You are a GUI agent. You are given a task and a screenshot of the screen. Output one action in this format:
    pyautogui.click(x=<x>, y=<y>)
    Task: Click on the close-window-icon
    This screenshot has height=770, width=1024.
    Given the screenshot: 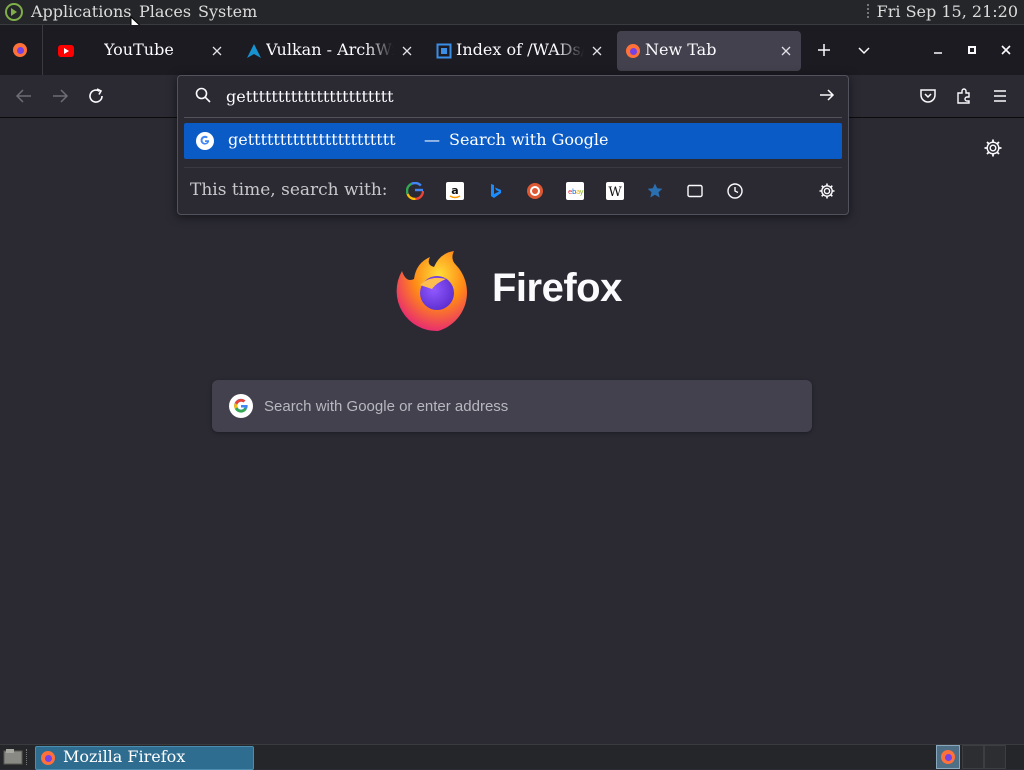 What is the action you would take?
    pyautogui.click(x=1006, y=50)
    